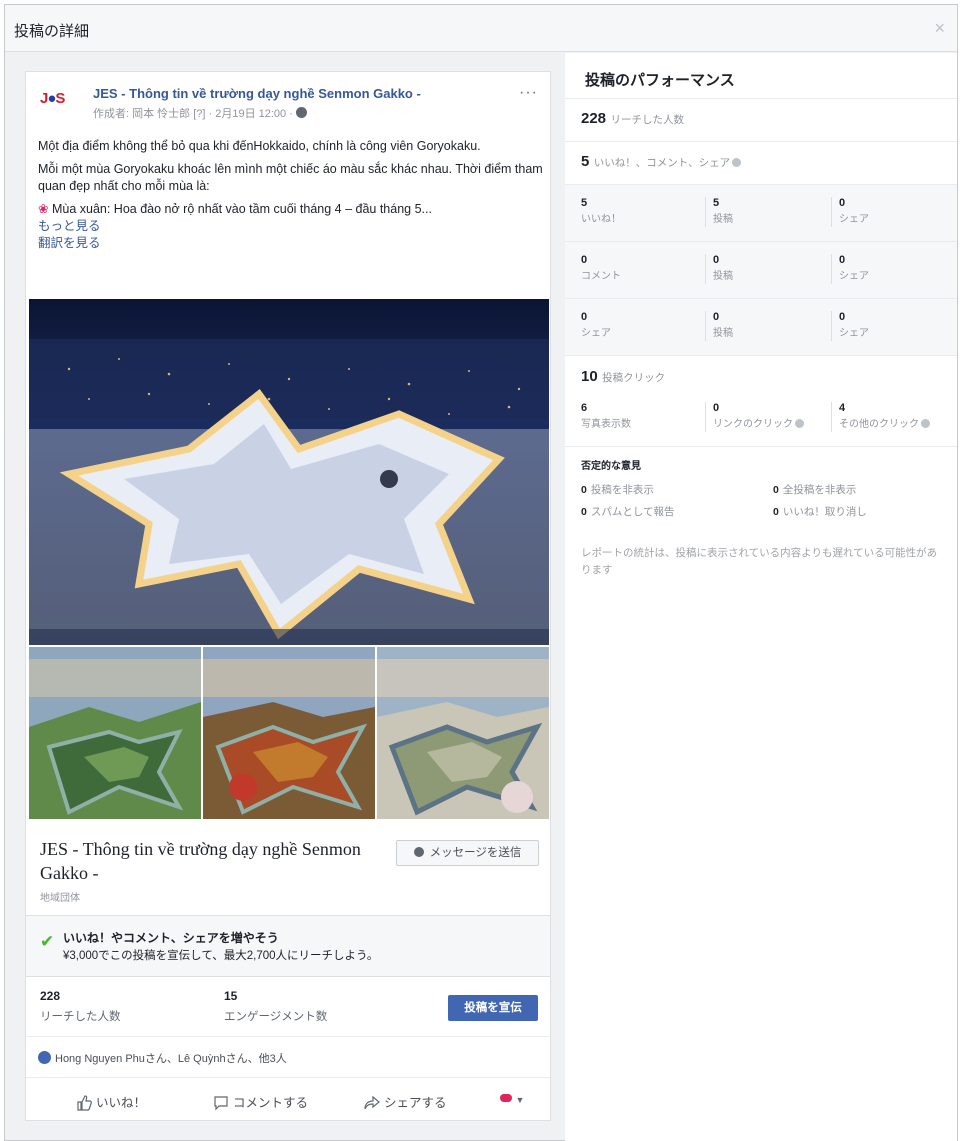 The height and width of the screenshot is (1141, 962). What do you see at coordinates (617, 490) in the screenshot?
I see `negative-item: 0 投稿を非表示` at bounding box center [617, 490].